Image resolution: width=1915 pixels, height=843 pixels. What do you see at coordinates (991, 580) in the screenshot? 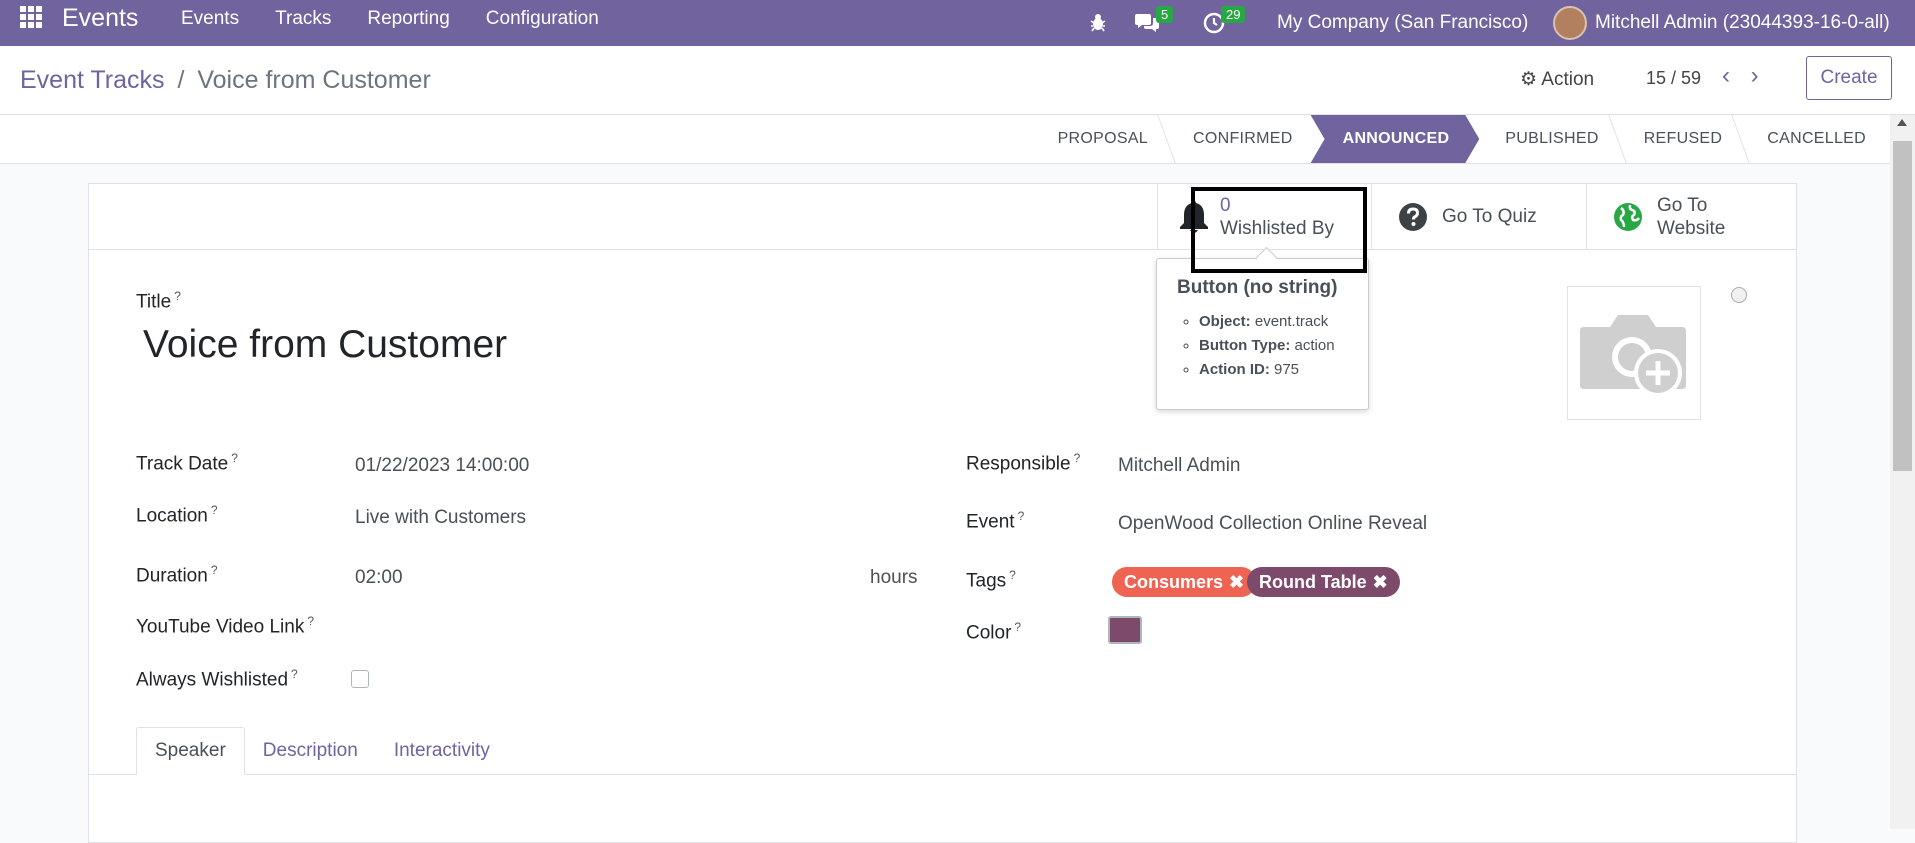
I see `tags-label: Tags?` at bounding box center [991, 580].